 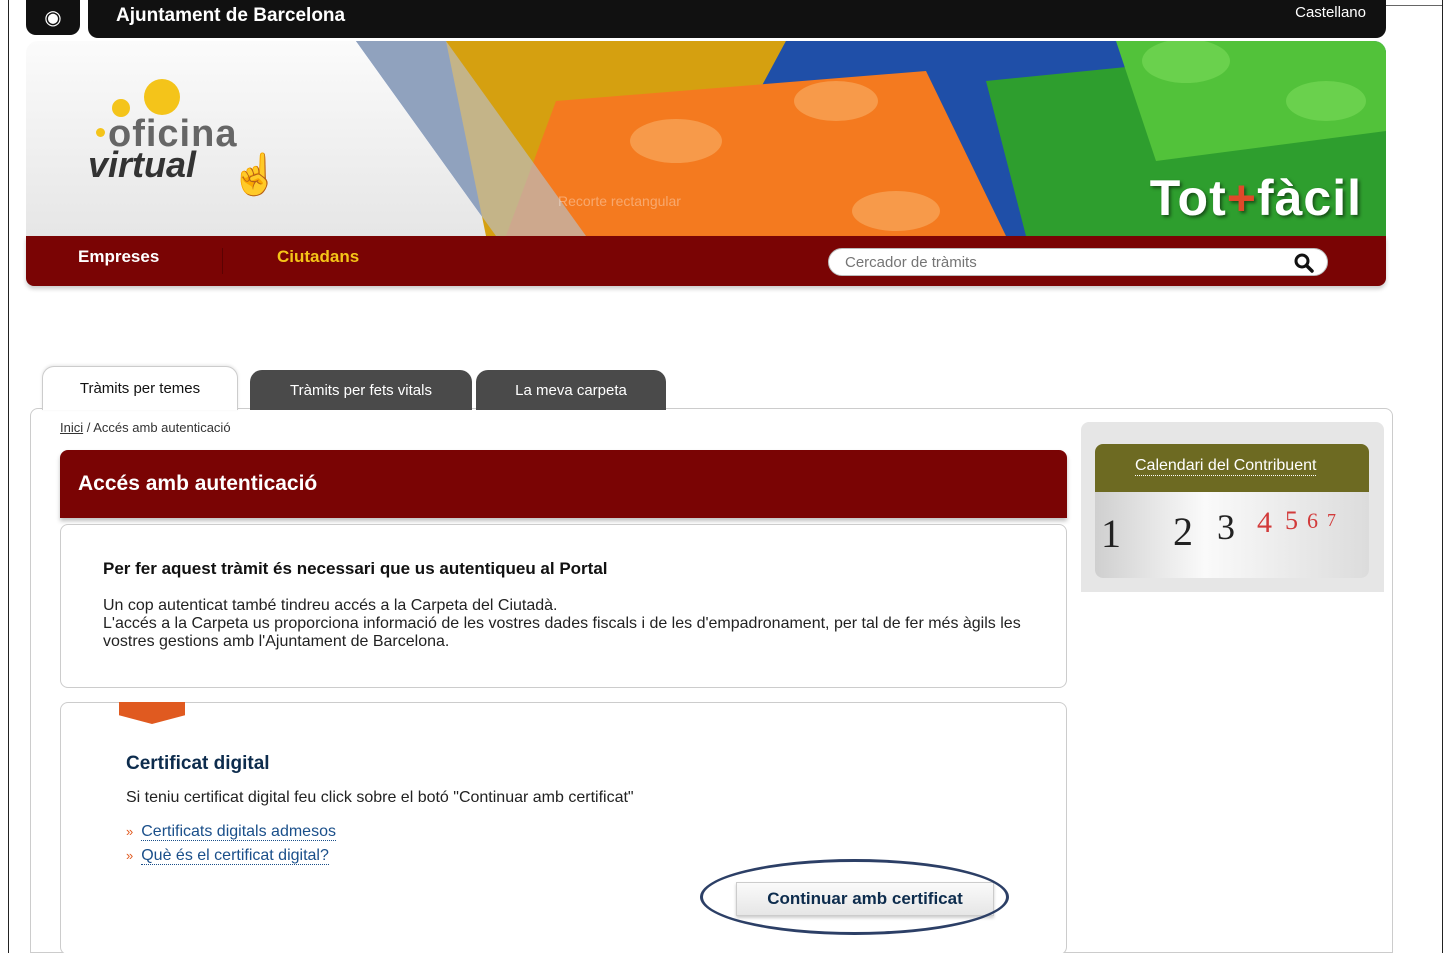 What do you see at coordinates (1331, 520) in the screenshot?
I see `calendar-day: 7` at bounding box center [1331, 520].